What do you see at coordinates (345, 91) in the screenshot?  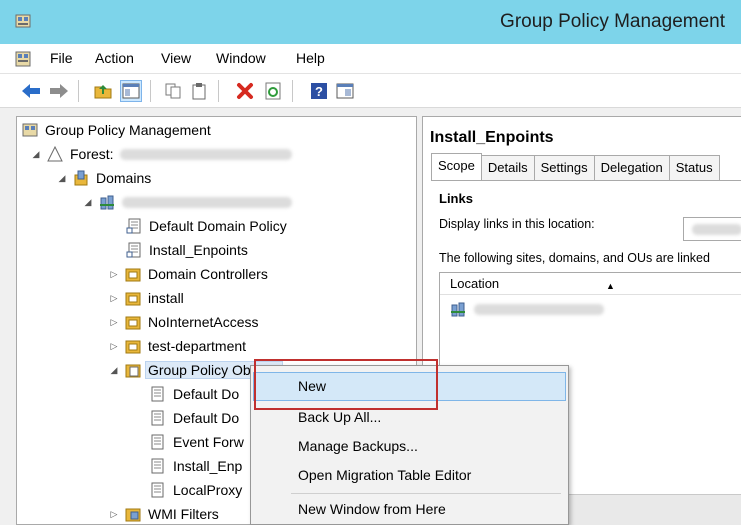 I see `properties-icon` at bounding box center [345, 91].